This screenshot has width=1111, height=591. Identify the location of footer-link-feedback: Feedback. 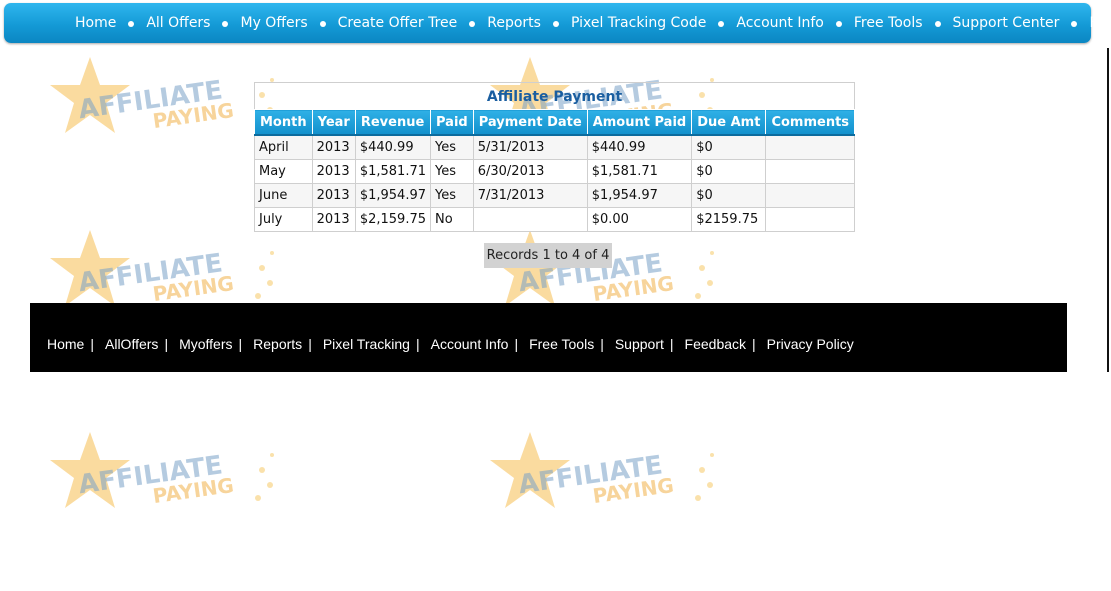
(715, 344).